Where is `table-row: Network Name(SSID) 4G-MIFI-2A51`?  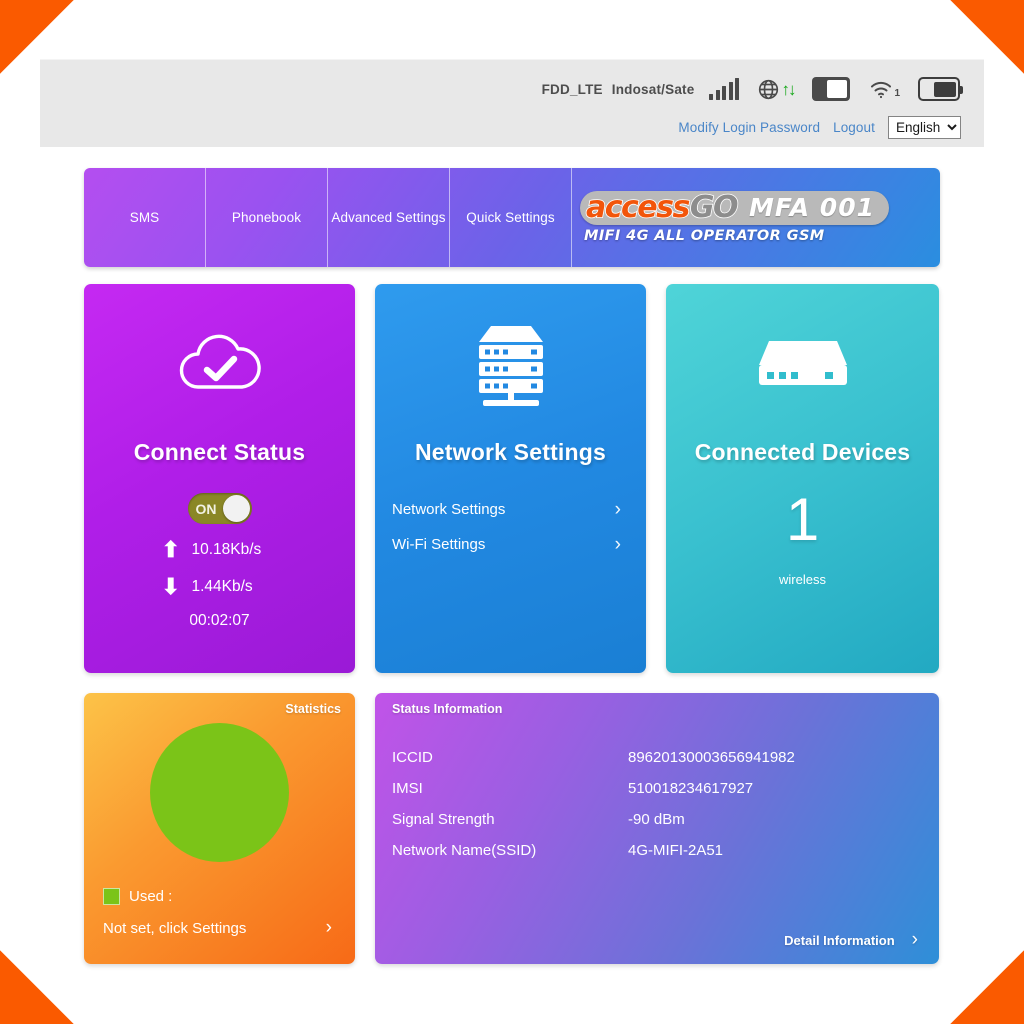 table-row: Network Name(SSID) 4G-MIFI-2A51 is located at coordinates (665, 850).